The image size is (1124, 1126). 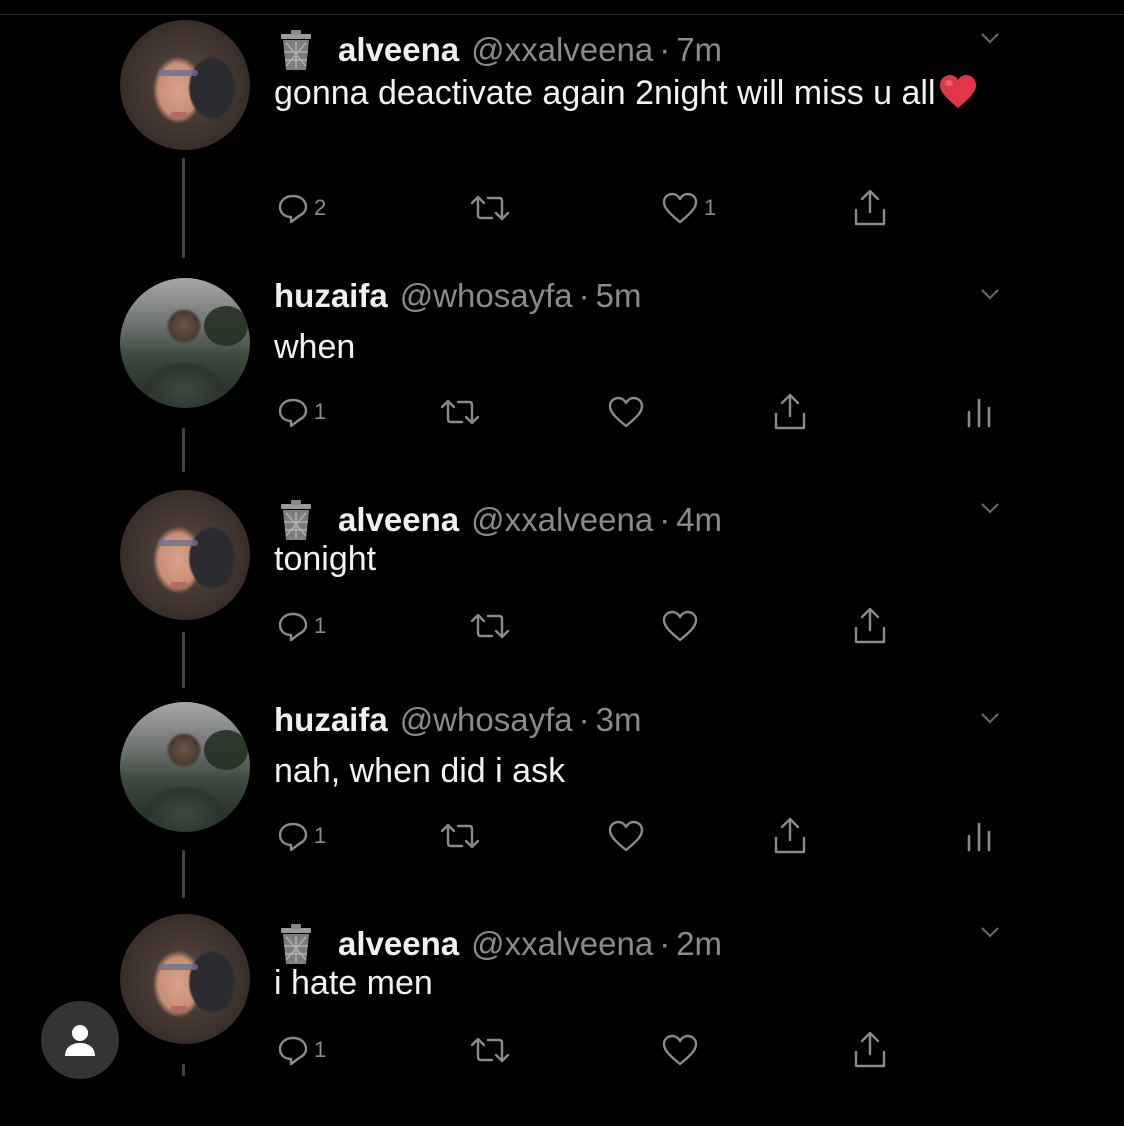 I want to click on tweet-text: tonight, so click(x=325, y=559).